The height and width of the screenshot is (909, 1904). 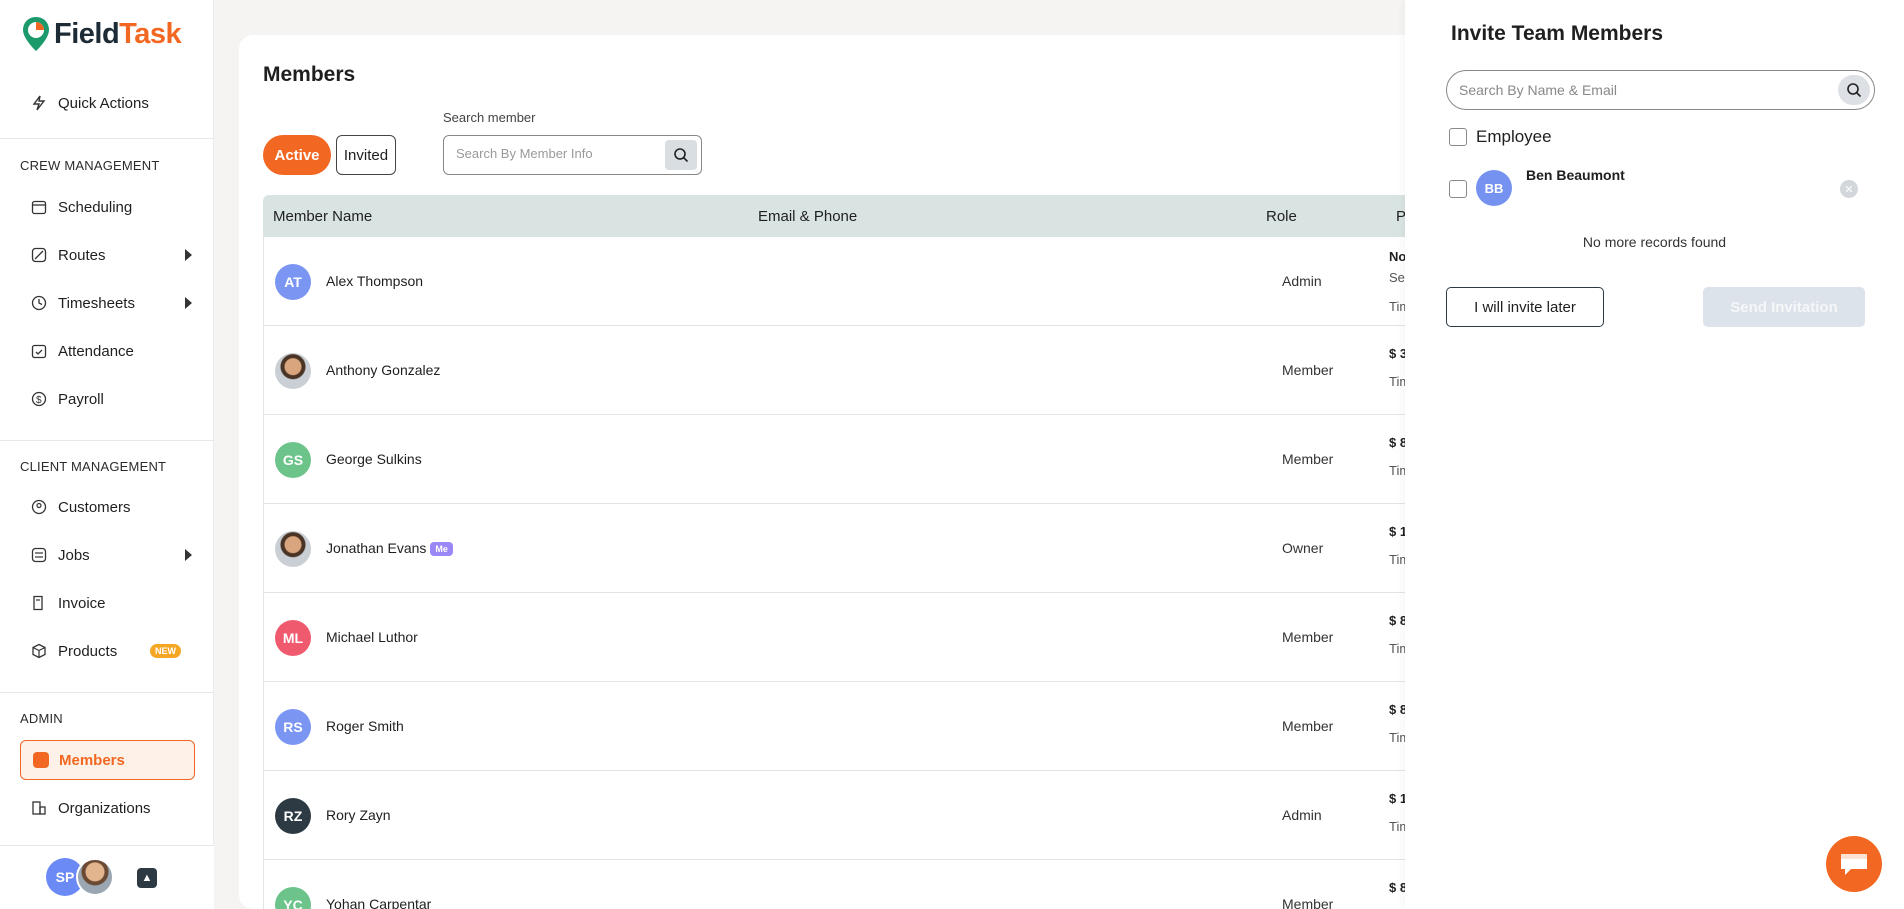 What do you see at coordinates (74, 555) in the screenshot?
I see `sidebar-item-label: Jobs` at bounding box center [74, 555].